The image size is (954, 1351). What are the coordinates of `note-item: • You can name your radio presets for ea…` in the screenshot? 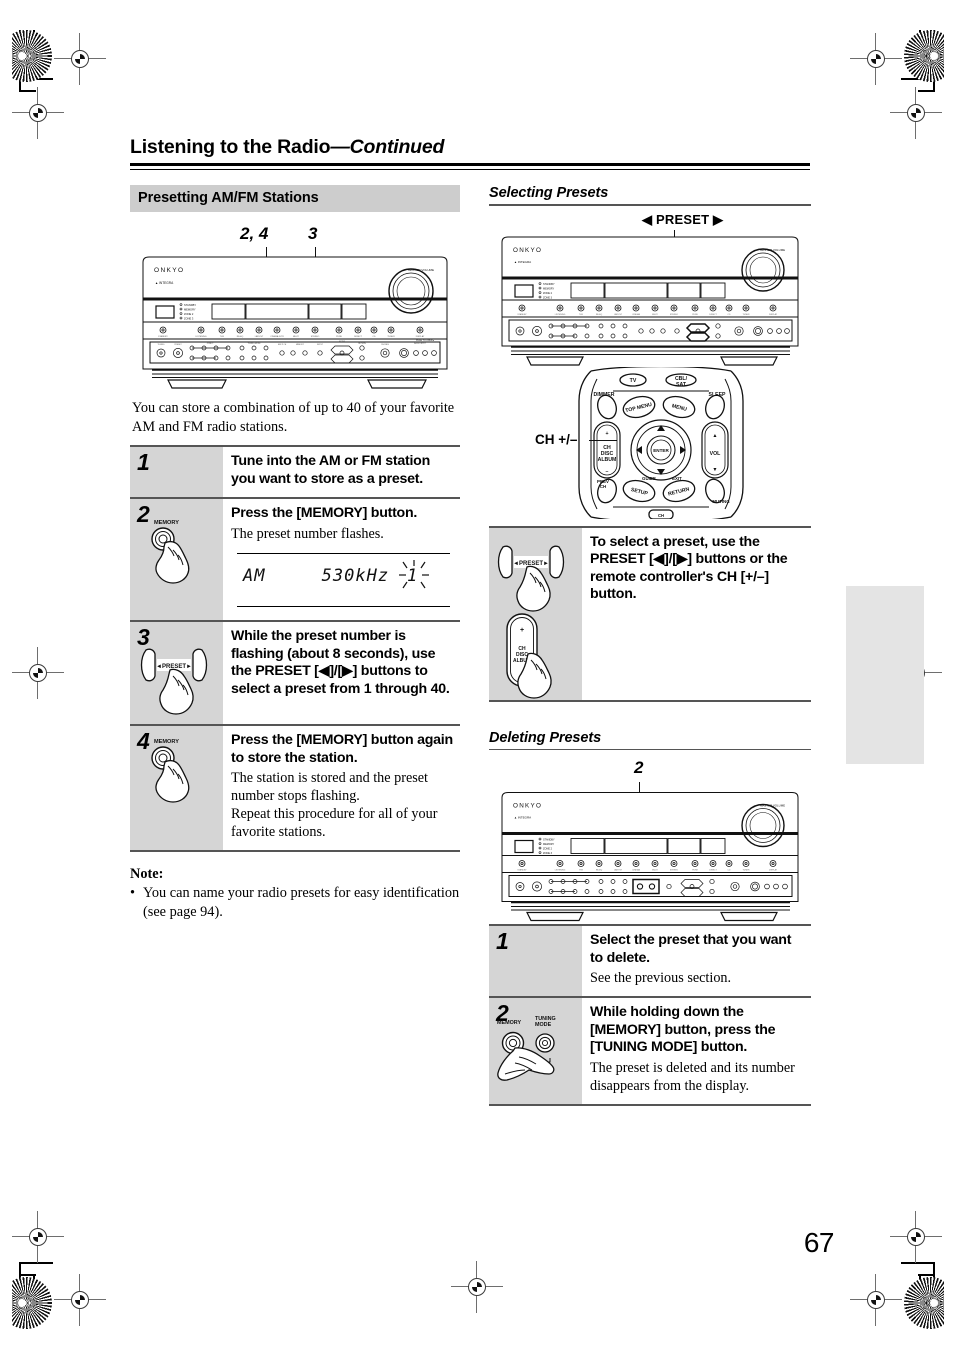 It's located at (295, 902).